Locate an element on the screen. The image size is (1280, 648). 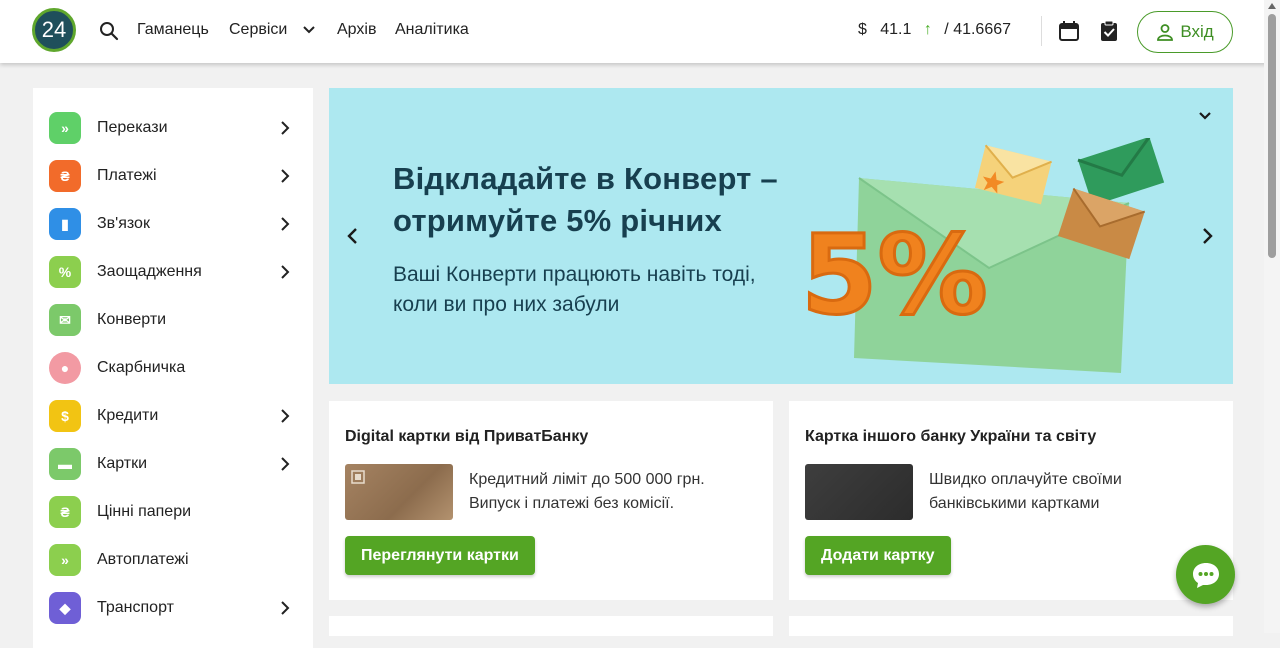
privat24-logo: 24 is located at coordinates (54, 30).